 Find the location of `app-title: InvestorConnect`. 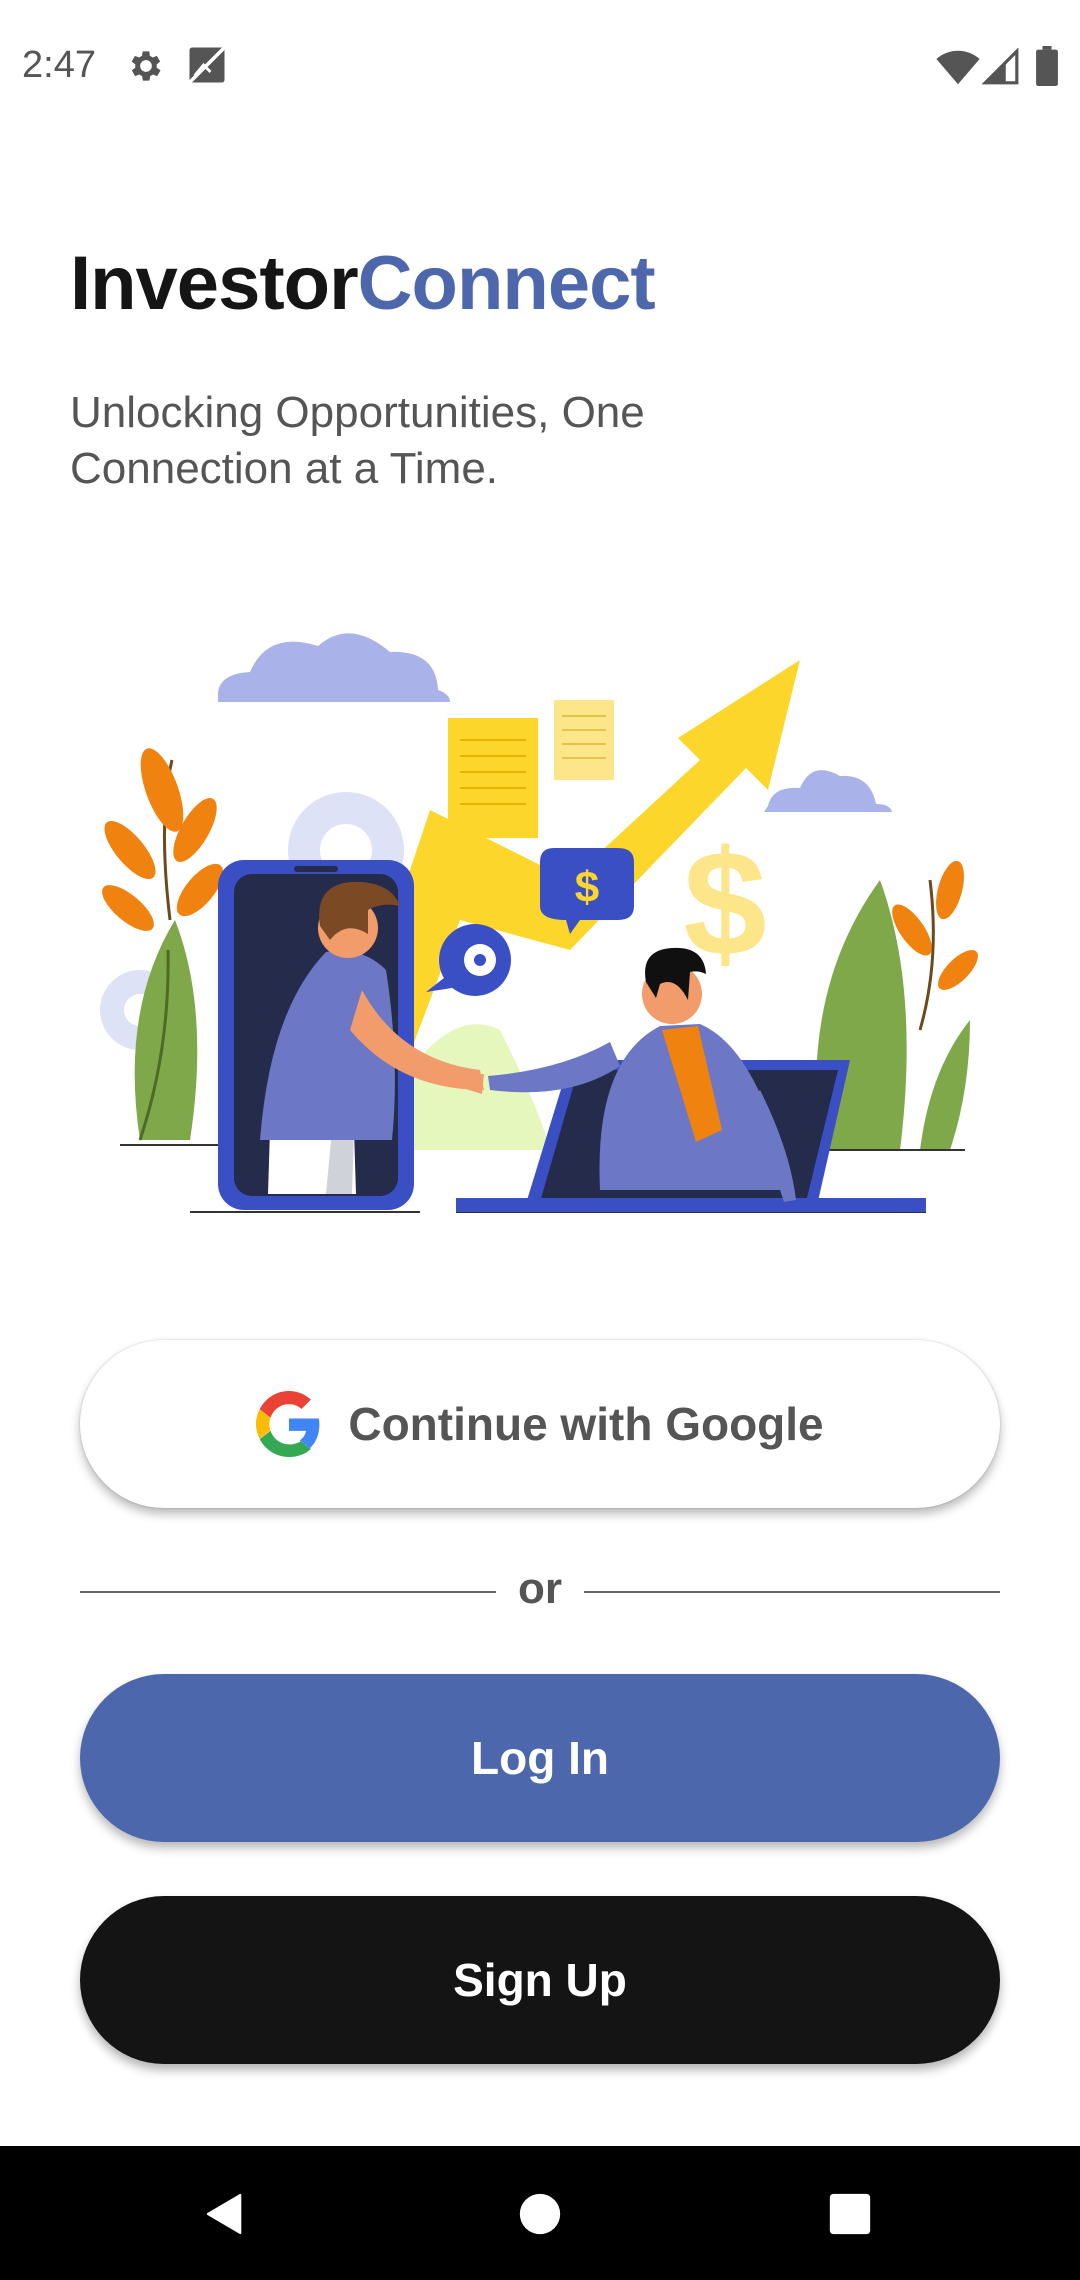

app-title: InvestorConnect is located at coordinates (363, 283).